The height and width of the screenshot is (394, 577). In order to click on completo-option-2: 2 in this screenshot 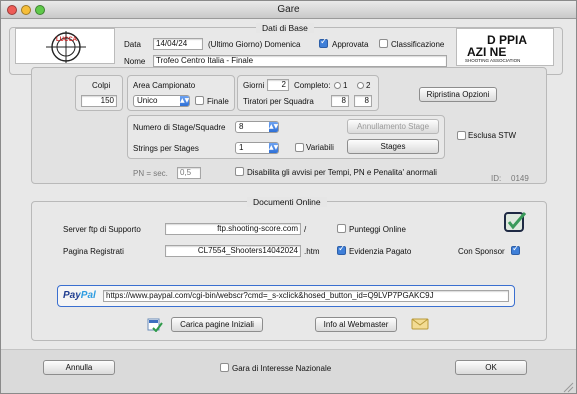, I will do `click(363, 85)`.